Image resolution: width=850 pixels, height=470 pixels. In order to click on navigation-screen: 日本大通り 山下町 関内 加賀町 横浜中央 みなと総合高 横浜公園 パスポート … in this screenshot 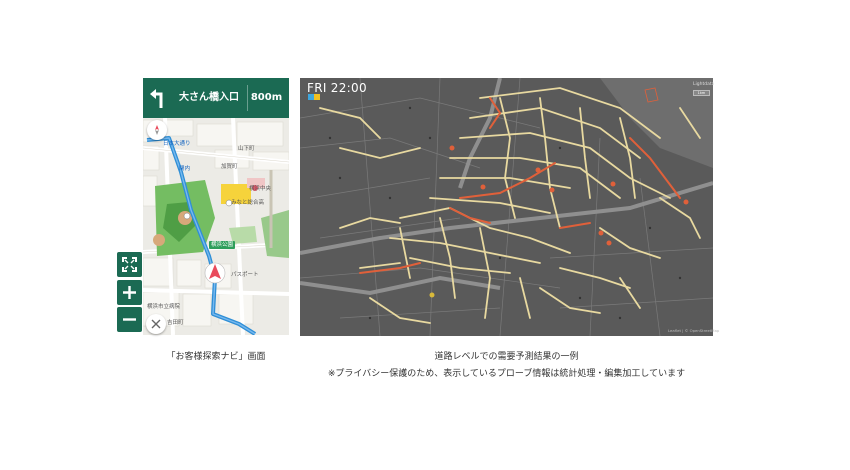, I will do `click(216, 206)`.